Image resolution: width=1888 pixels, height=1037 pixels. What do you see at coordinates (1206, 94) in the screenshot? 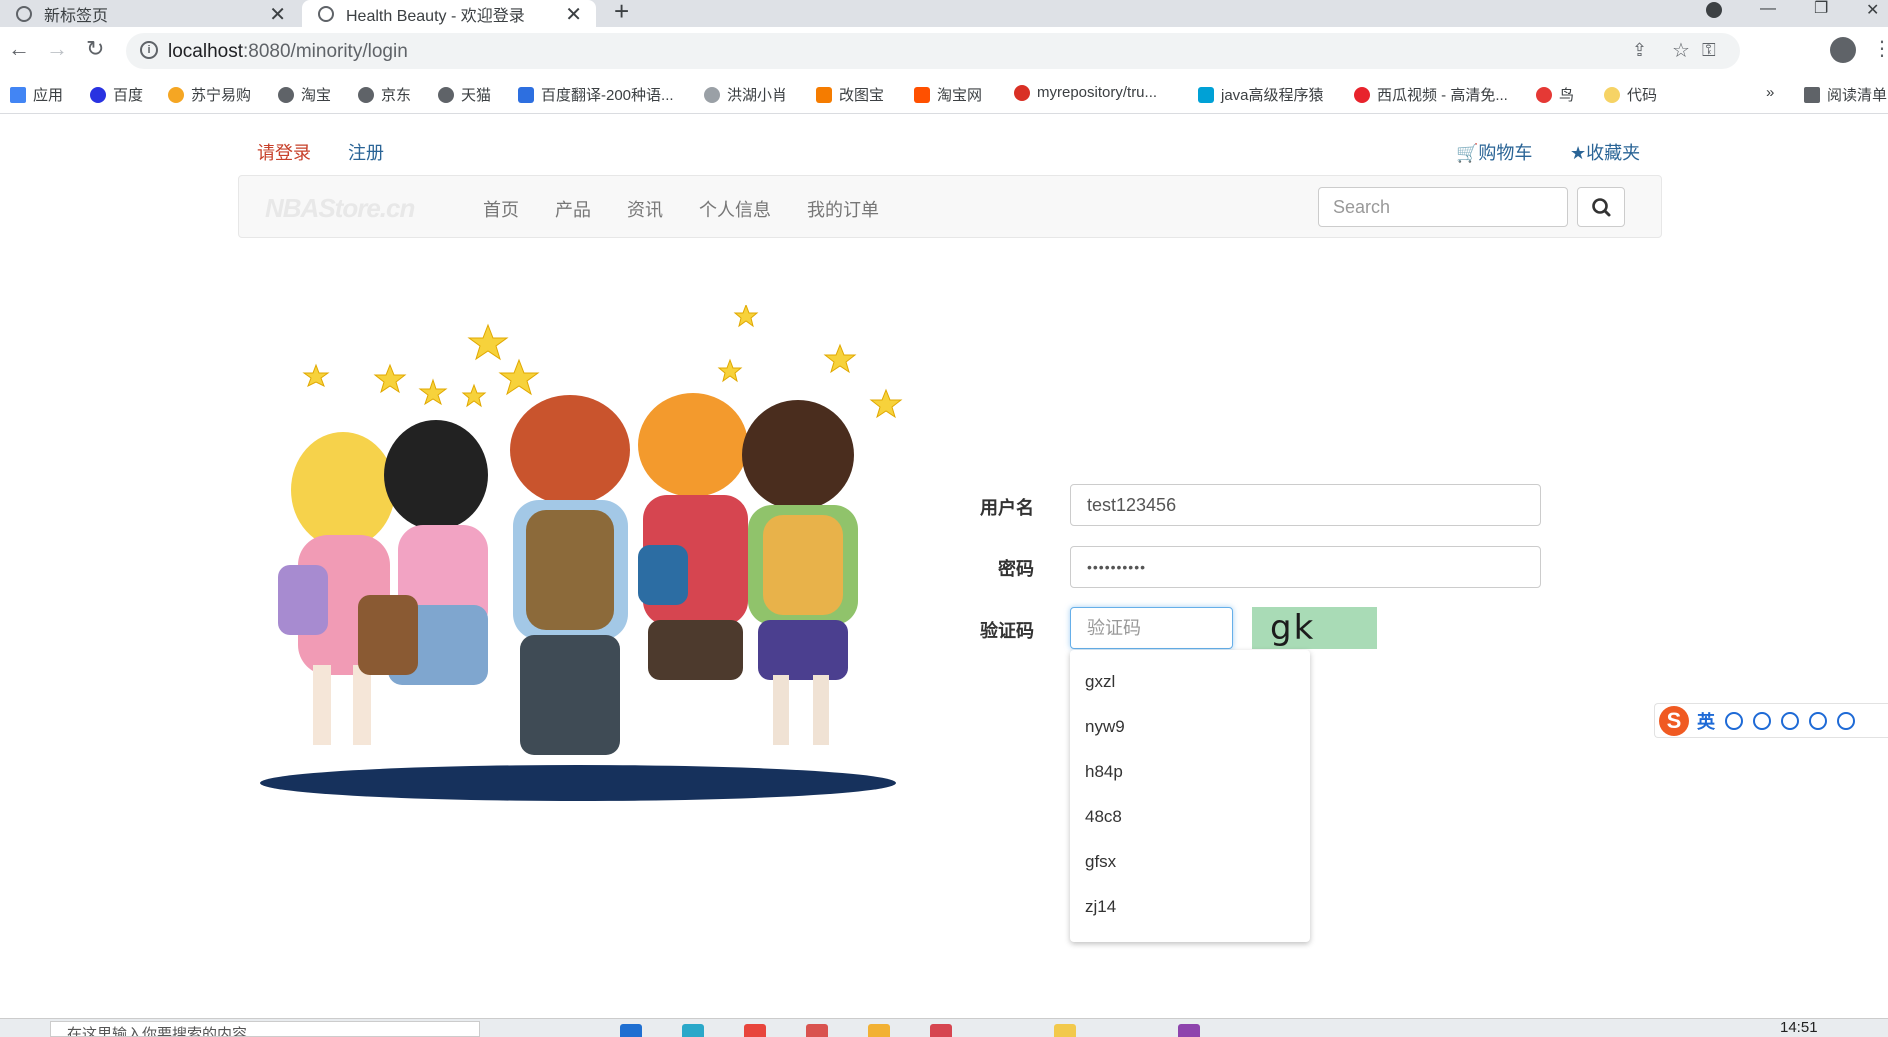
I see `bilibili-icon` at bounding box center [1206, 94].